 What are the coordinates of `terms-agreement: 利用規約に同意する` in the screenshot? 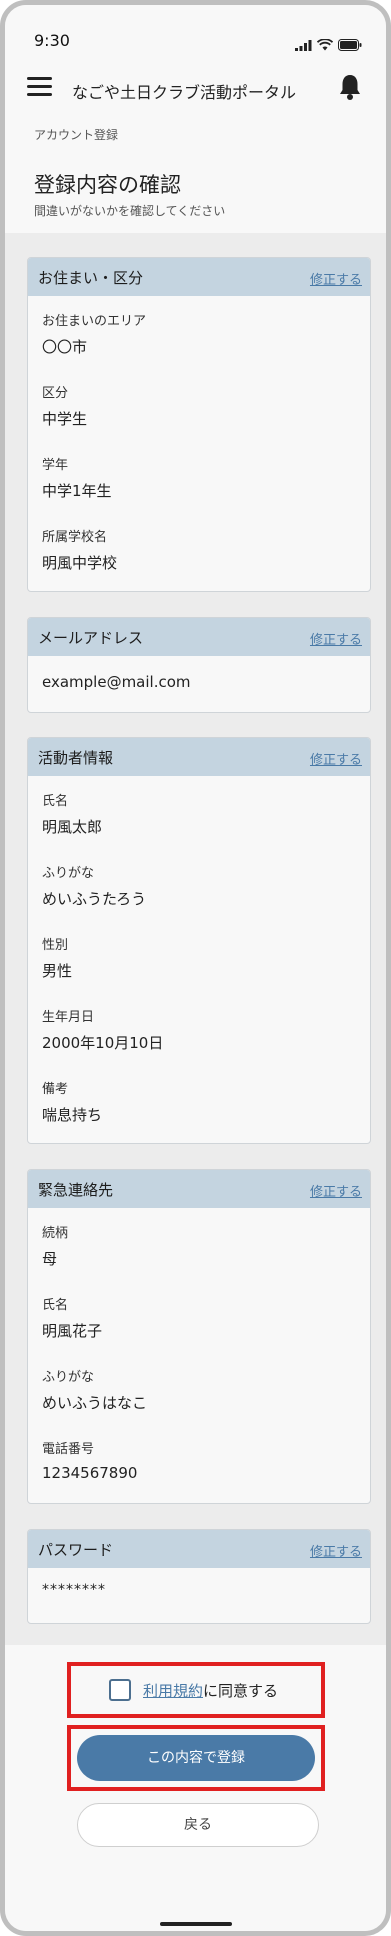 It's located at (193, 1690).